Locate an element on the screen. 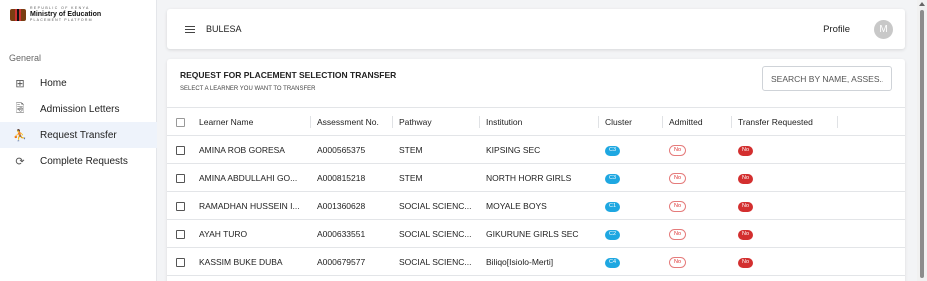  sidebar-item-complete-requests: ⟳ Complete Requests is located at coordinates (78, 161).